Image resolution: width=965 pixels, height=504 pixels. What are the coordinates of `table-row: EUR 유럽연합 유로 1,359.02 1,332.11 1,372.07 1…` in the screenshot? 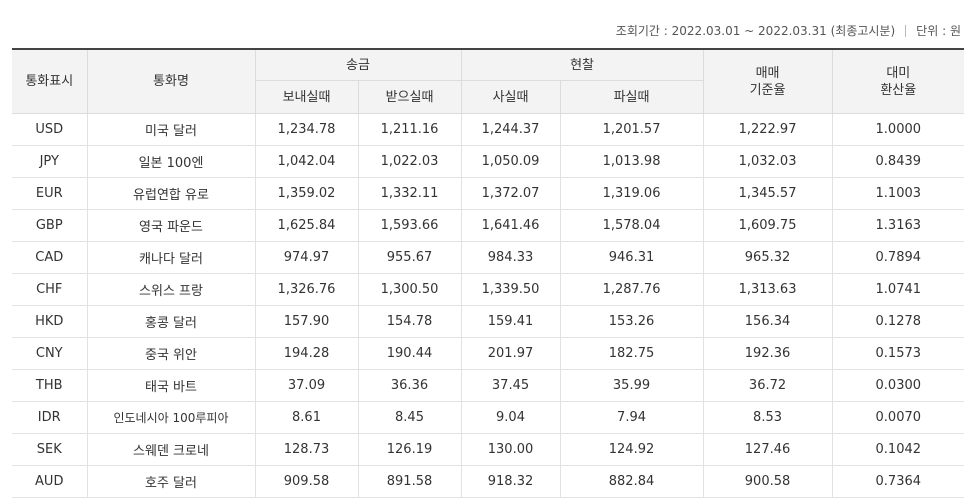 It's located at (488, 193).